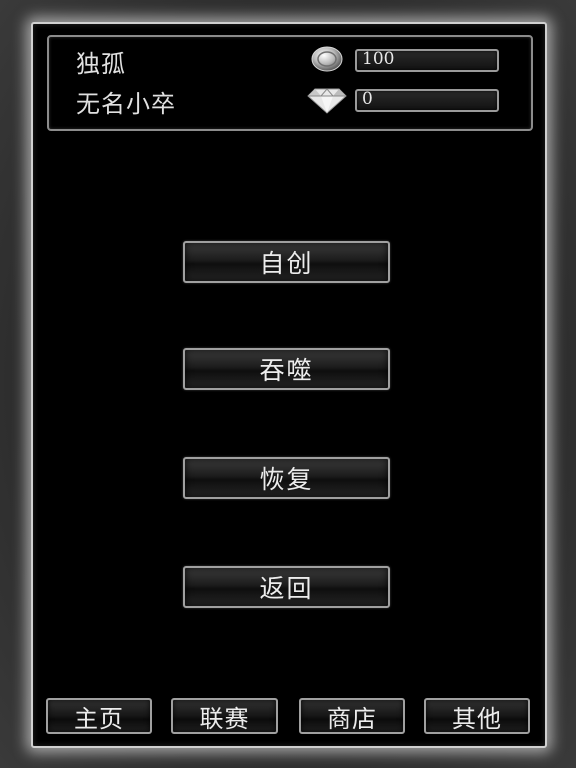 This screenshot has height=768, width=576. Describe the element at coordinates (367, 99) in the screenshot. I see `gems-value: 0` at that location.